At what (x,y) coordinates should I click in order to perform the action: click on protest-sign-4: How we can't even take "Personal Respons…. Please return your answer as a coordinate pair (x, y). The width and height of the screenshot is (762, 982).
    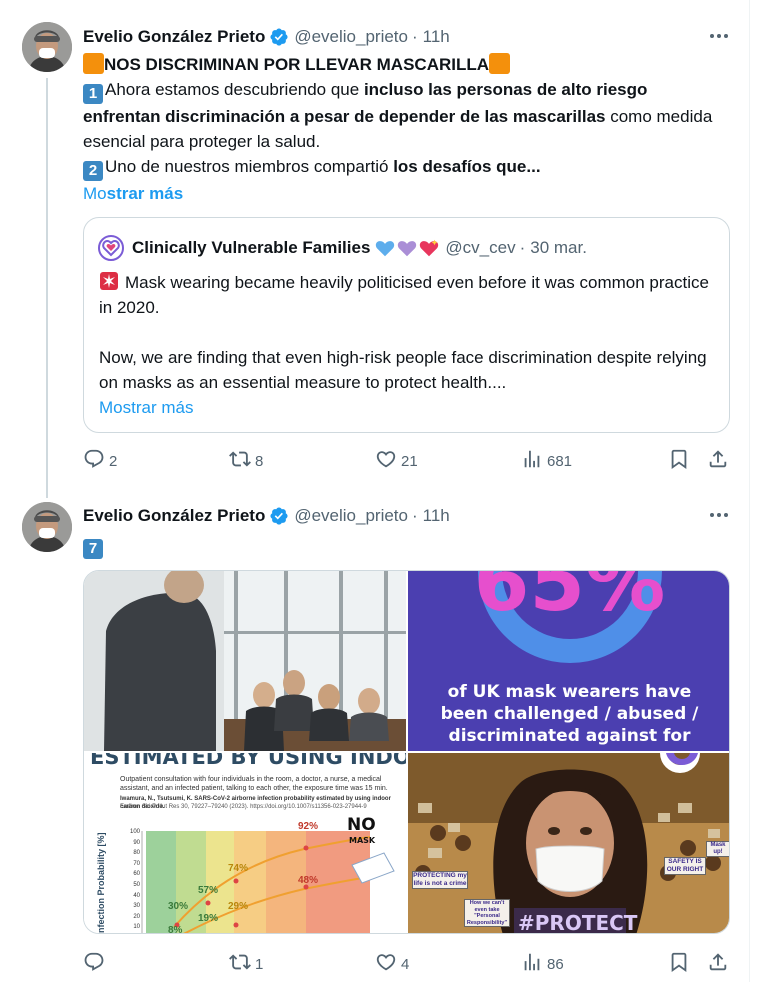
    Looking at the image, I should click on (487, 913).